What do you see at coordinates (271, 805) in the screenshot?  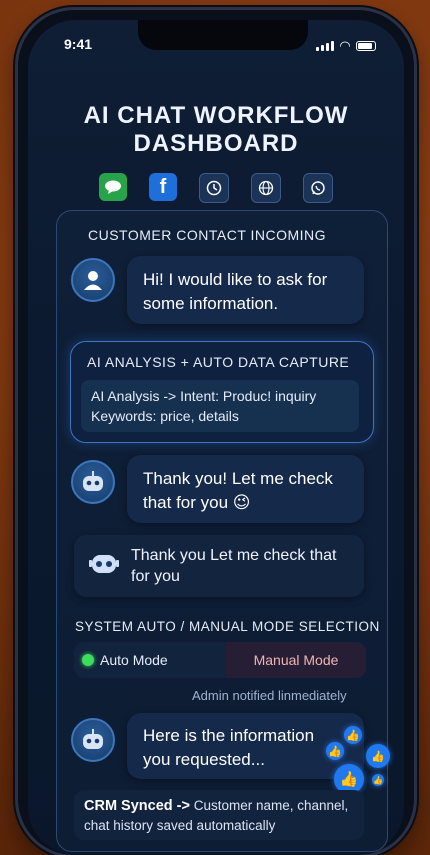 I see `crm-line1: Customer name, channel,` at bounding box center [271, 805].